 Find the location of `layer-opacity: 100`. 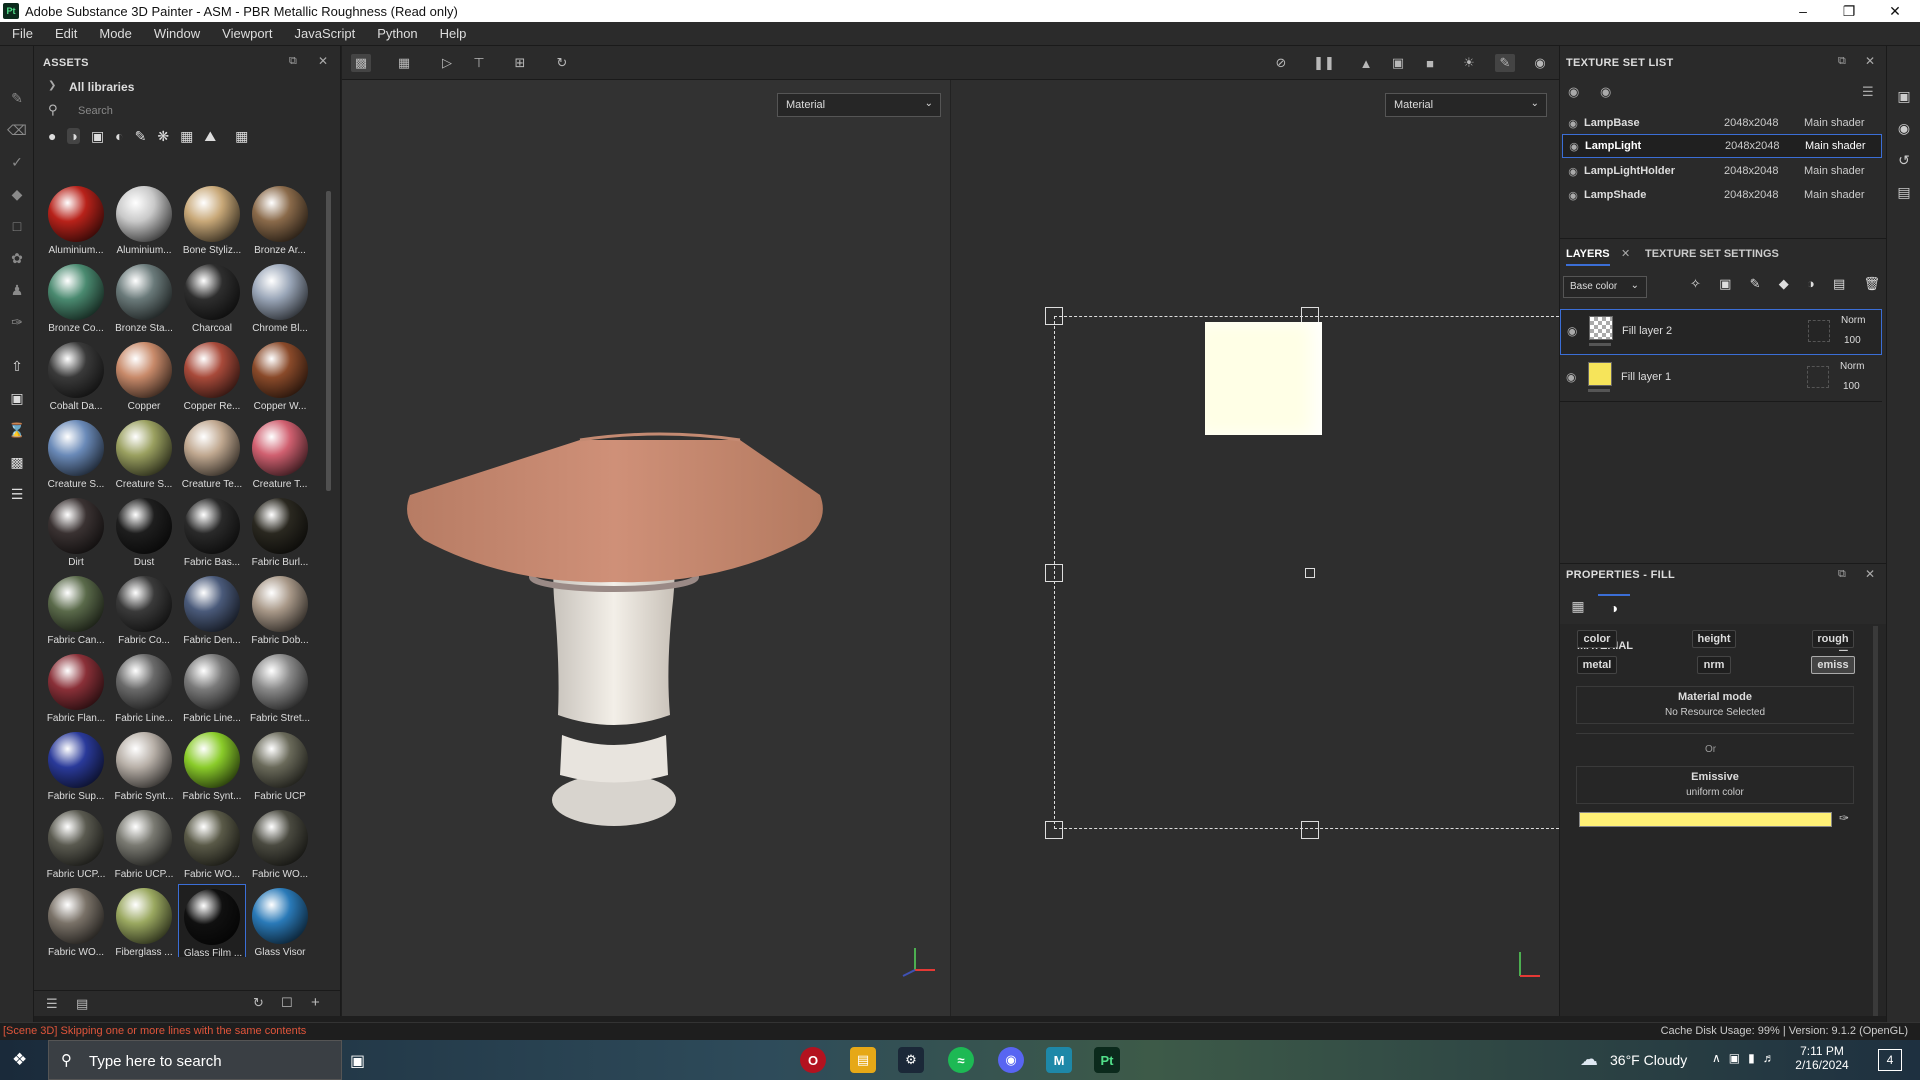

layer-opacity: 100 is located at coordinates (1852, 340).